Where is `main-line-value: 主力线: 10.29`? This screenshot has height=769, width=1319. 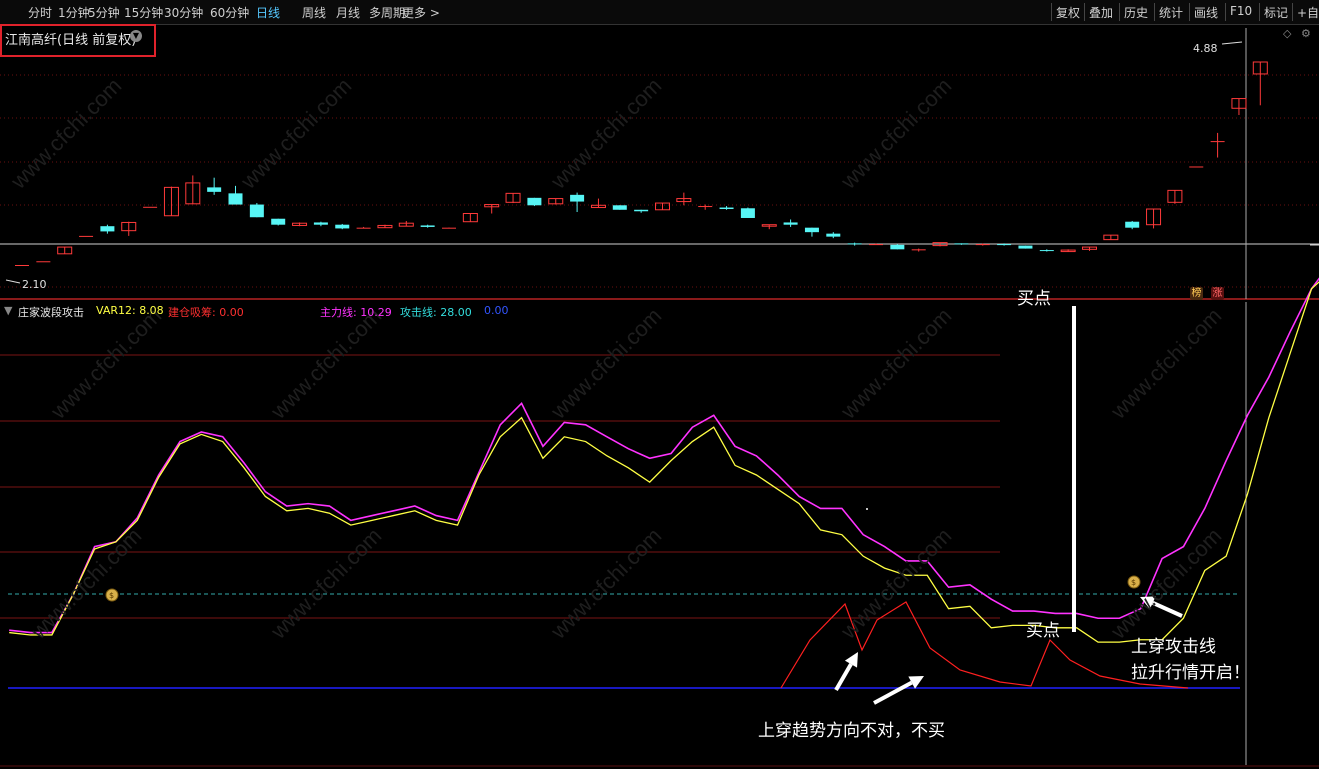 main-line-value: 主力线: 10.29 is located at coordinates (356, 312).